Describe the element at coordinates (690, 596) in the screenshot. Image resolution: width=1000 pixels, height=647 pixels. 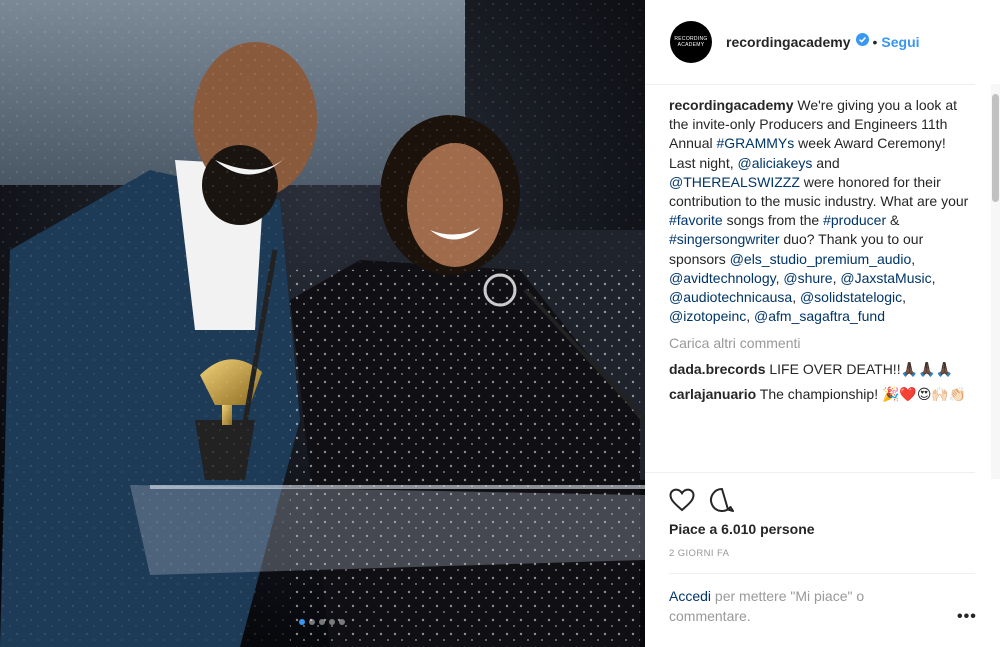
I see `login-link: Accedi` at that location.